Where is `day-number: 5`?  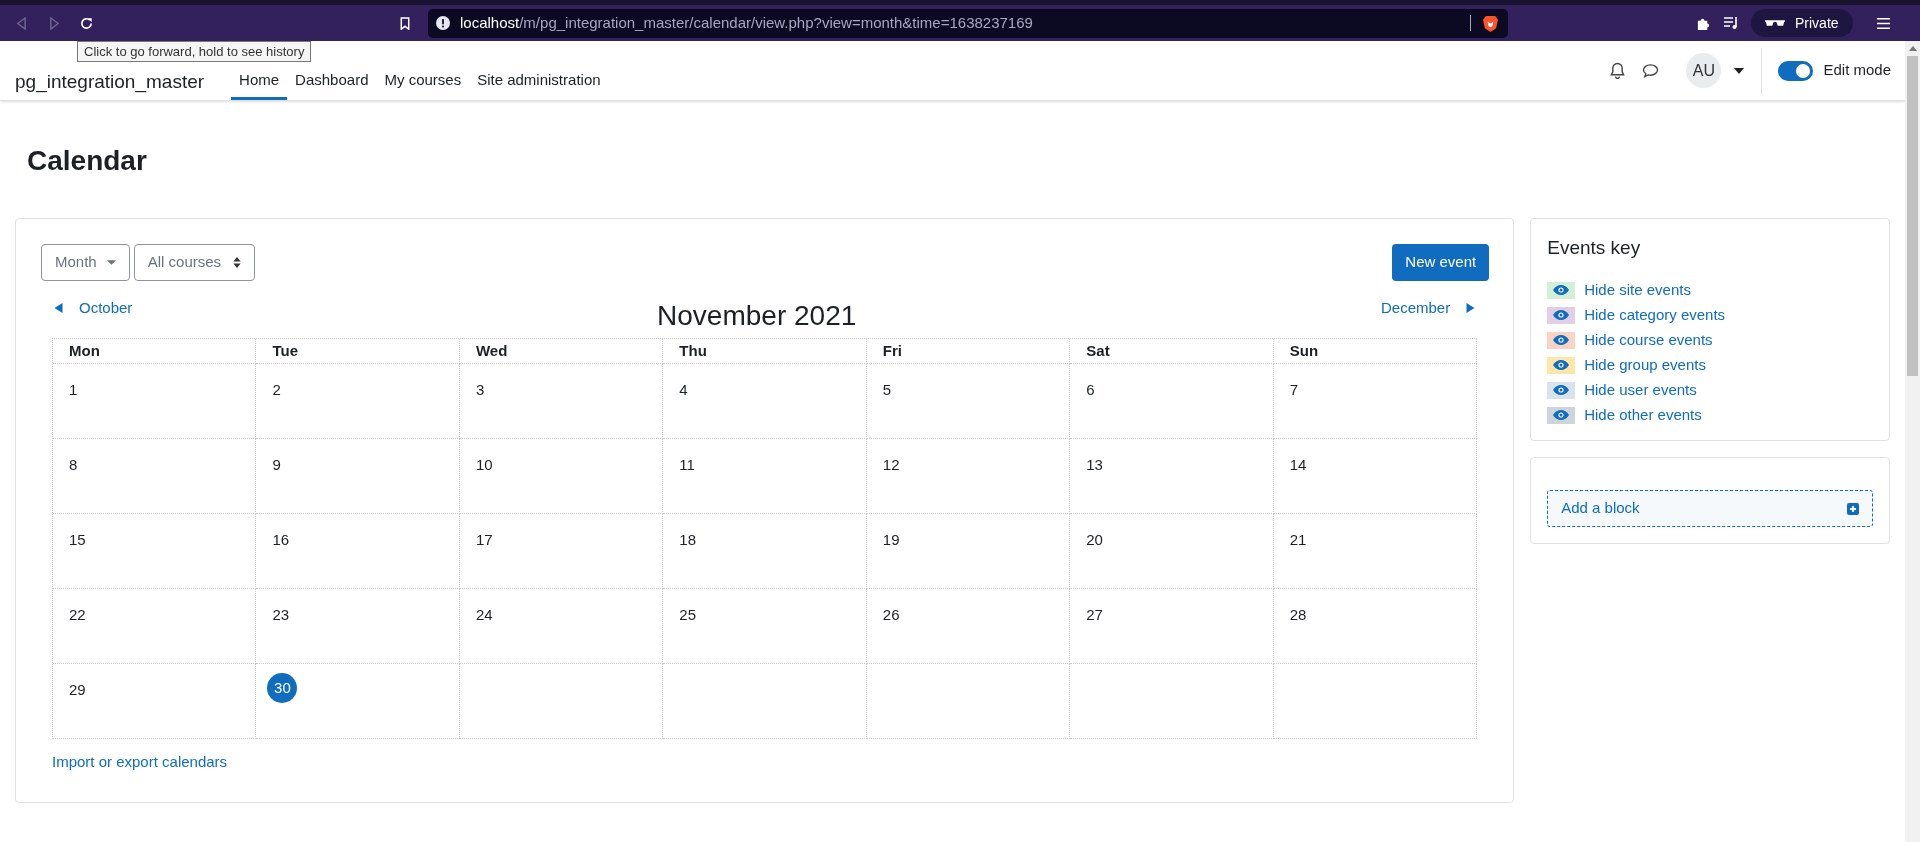
day-number: 5 is located at coordinates (884, 388).